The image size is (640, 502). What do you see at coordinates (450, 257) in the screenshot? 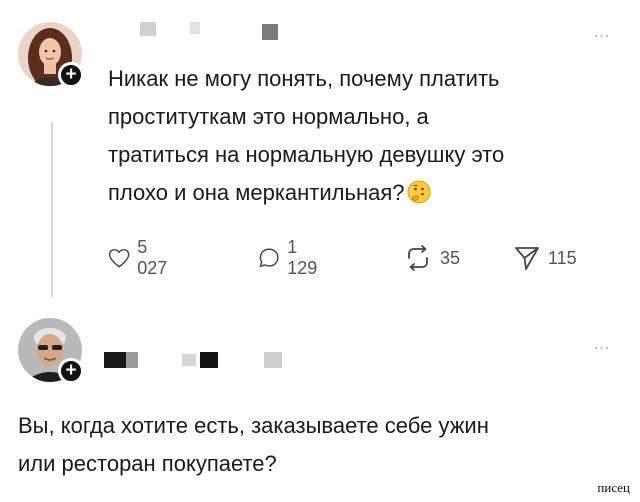
I see `repost-count: 35` at bounding box center [450, 257].